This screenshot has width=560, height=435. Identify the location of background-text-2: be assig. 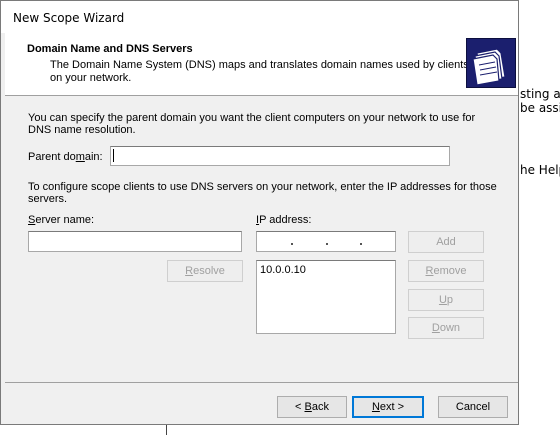
(540, 108).